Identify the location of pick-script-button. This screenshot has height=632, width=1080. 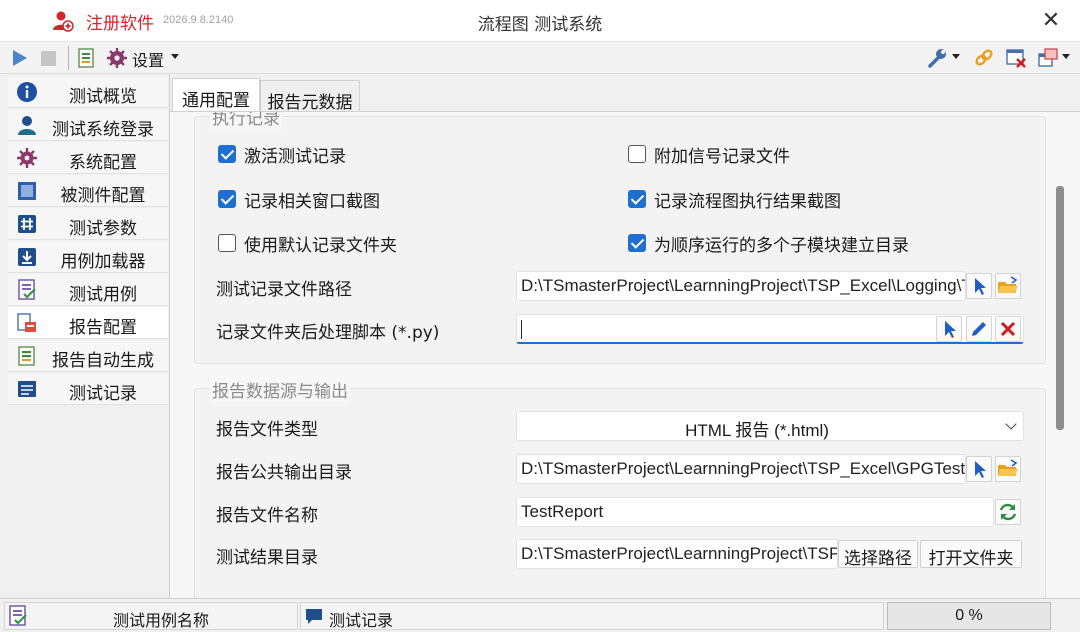
(949, 329).